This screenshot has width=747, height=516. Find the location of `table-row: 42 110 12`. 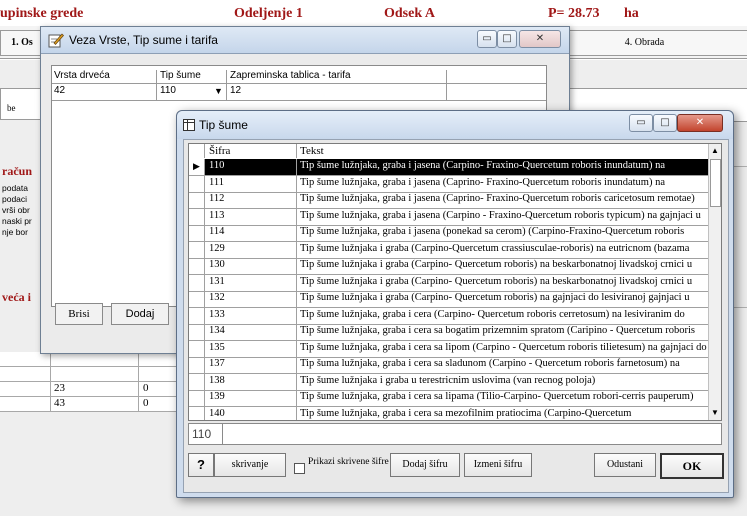

table-row: 42 110 12 is located at coordinates (299, 92).